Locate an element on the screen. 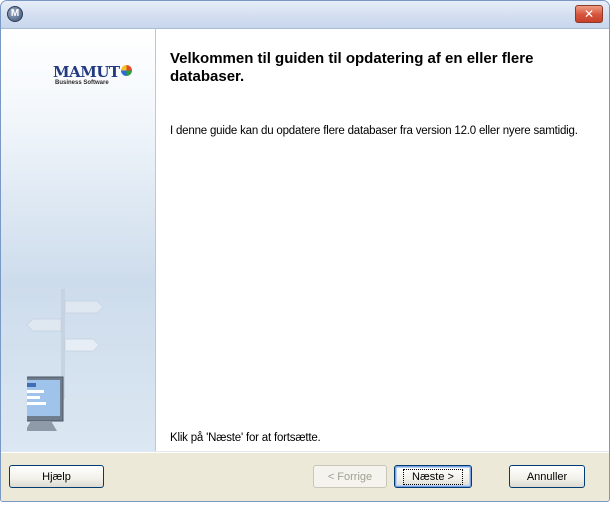 Image resolution: width=610 pixels, height=506 pixels. close-button: ✕ is located at coordinates (589, 14).